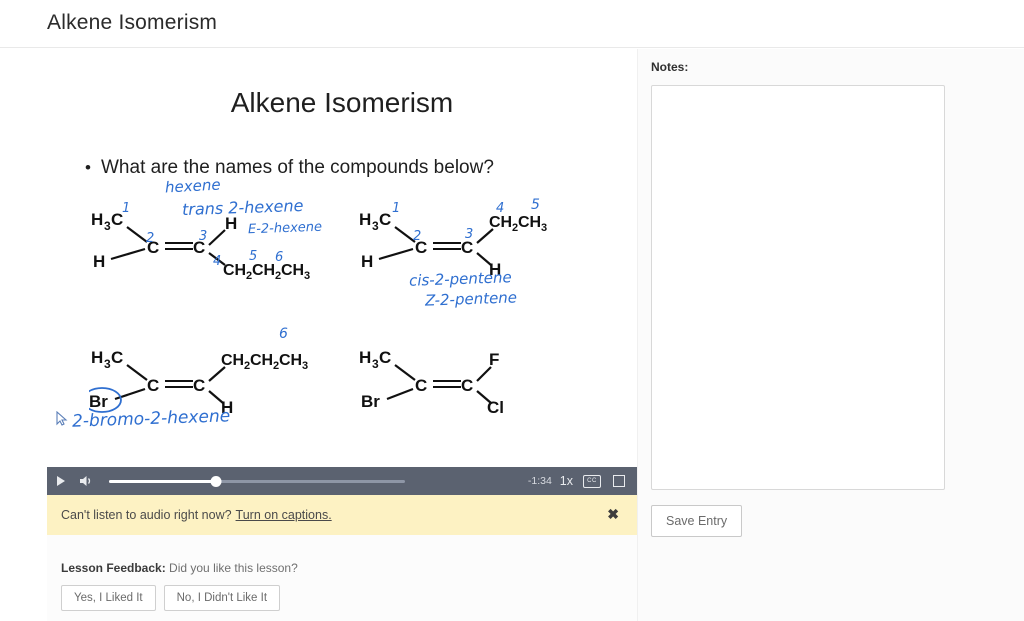  What do you see at coordinates (469, 234) in the screenshot?
I see `carbon-number-2-3: 3` at bounding box center [469, 234].